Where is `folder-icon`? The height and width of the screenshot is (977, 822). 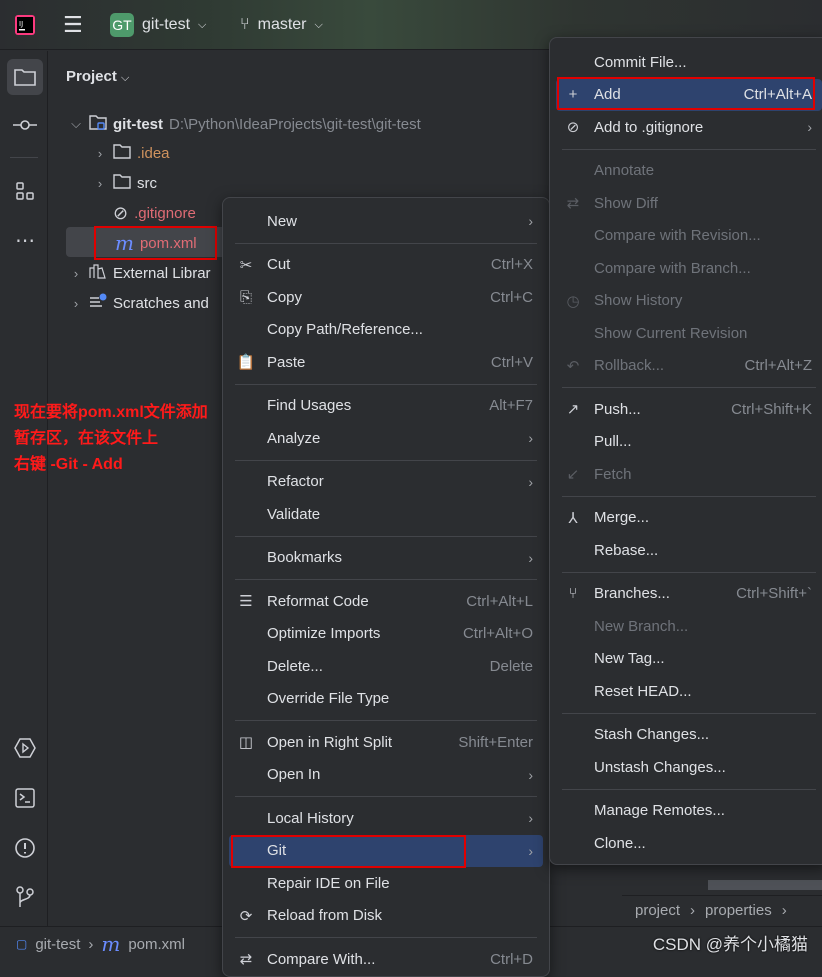
folder-icon is located at coordinates (122, 153).